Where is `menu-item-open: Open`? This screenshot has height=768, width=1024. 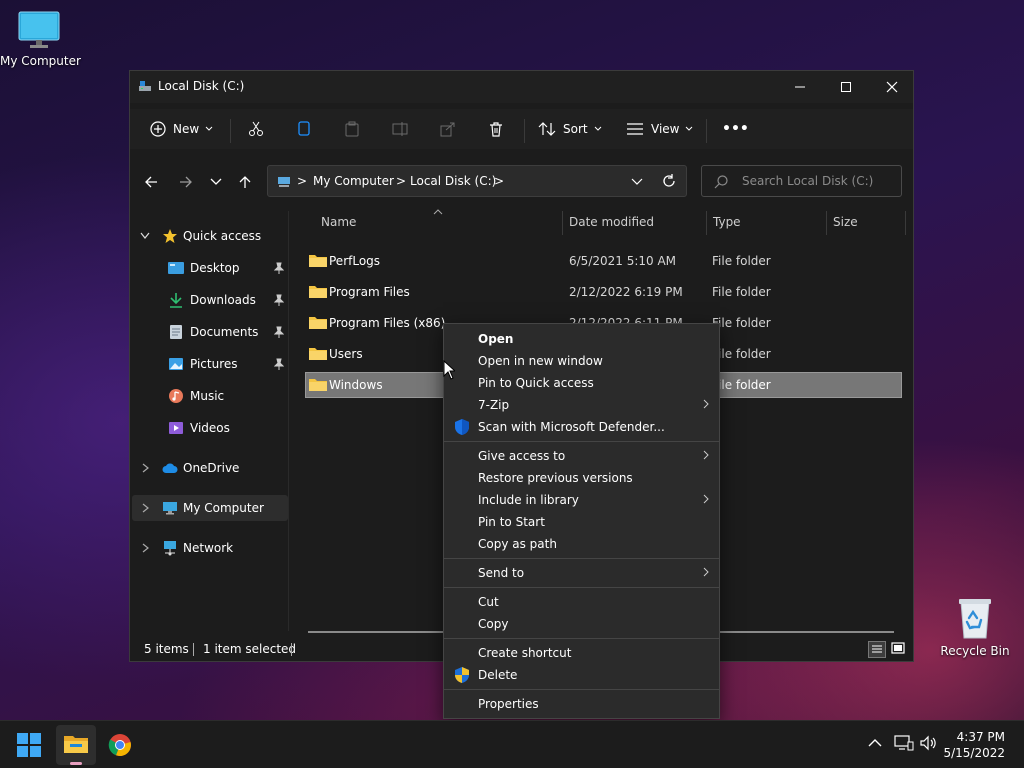 menu-item-open: Open is located at coordinates (581, 339).